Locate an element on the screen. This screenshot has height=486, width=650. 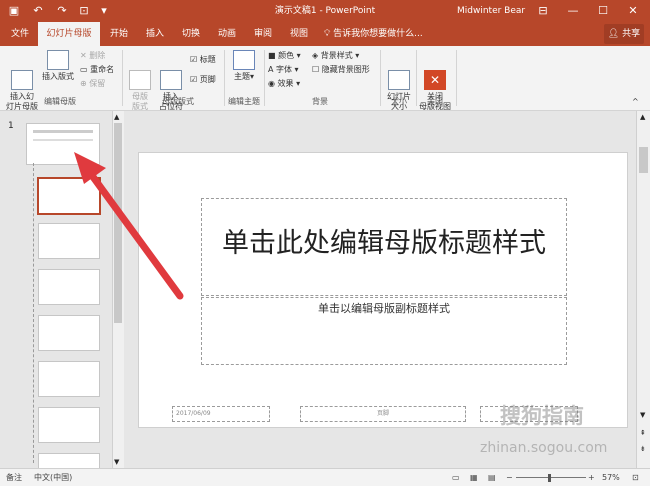
zoom-out-icon: − is located at coordinates (509, 477).